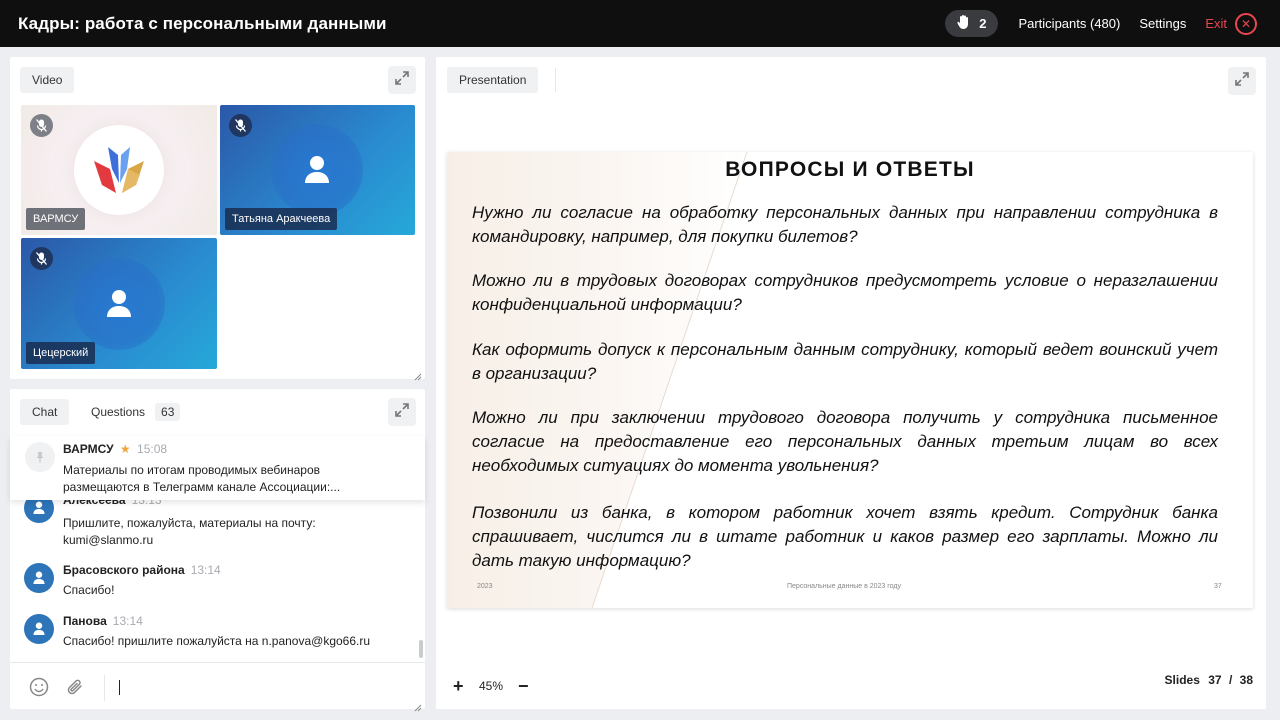 This screenshot has height=720, width=1280. What do you see at coordinates (44, 412) in the screenshot?
I see `tab-chat: Chat` at bounding box center [44, 412].